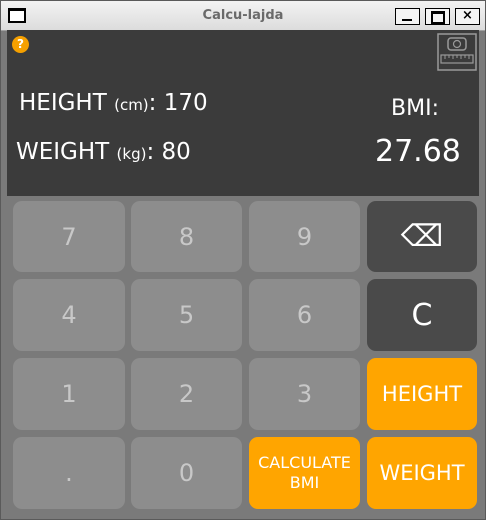 Image resolution: width=486 pixels, height=520 pixels. What do you see at coordinates (131, 154) in the screenshot?
I see `weight-unit: (kg)` at bounding box center [131, 154].